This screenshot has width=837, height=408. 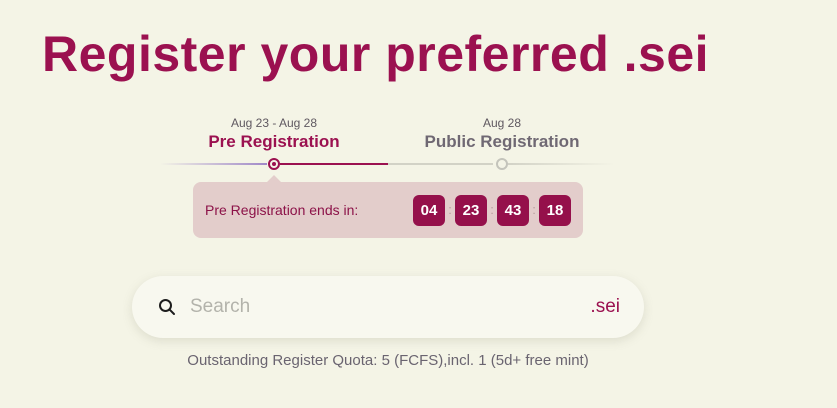 What do you see at coordinates (334, 164) in the screenshot?
I see `timeline-segment-progress` at bounding box center [334, 164].